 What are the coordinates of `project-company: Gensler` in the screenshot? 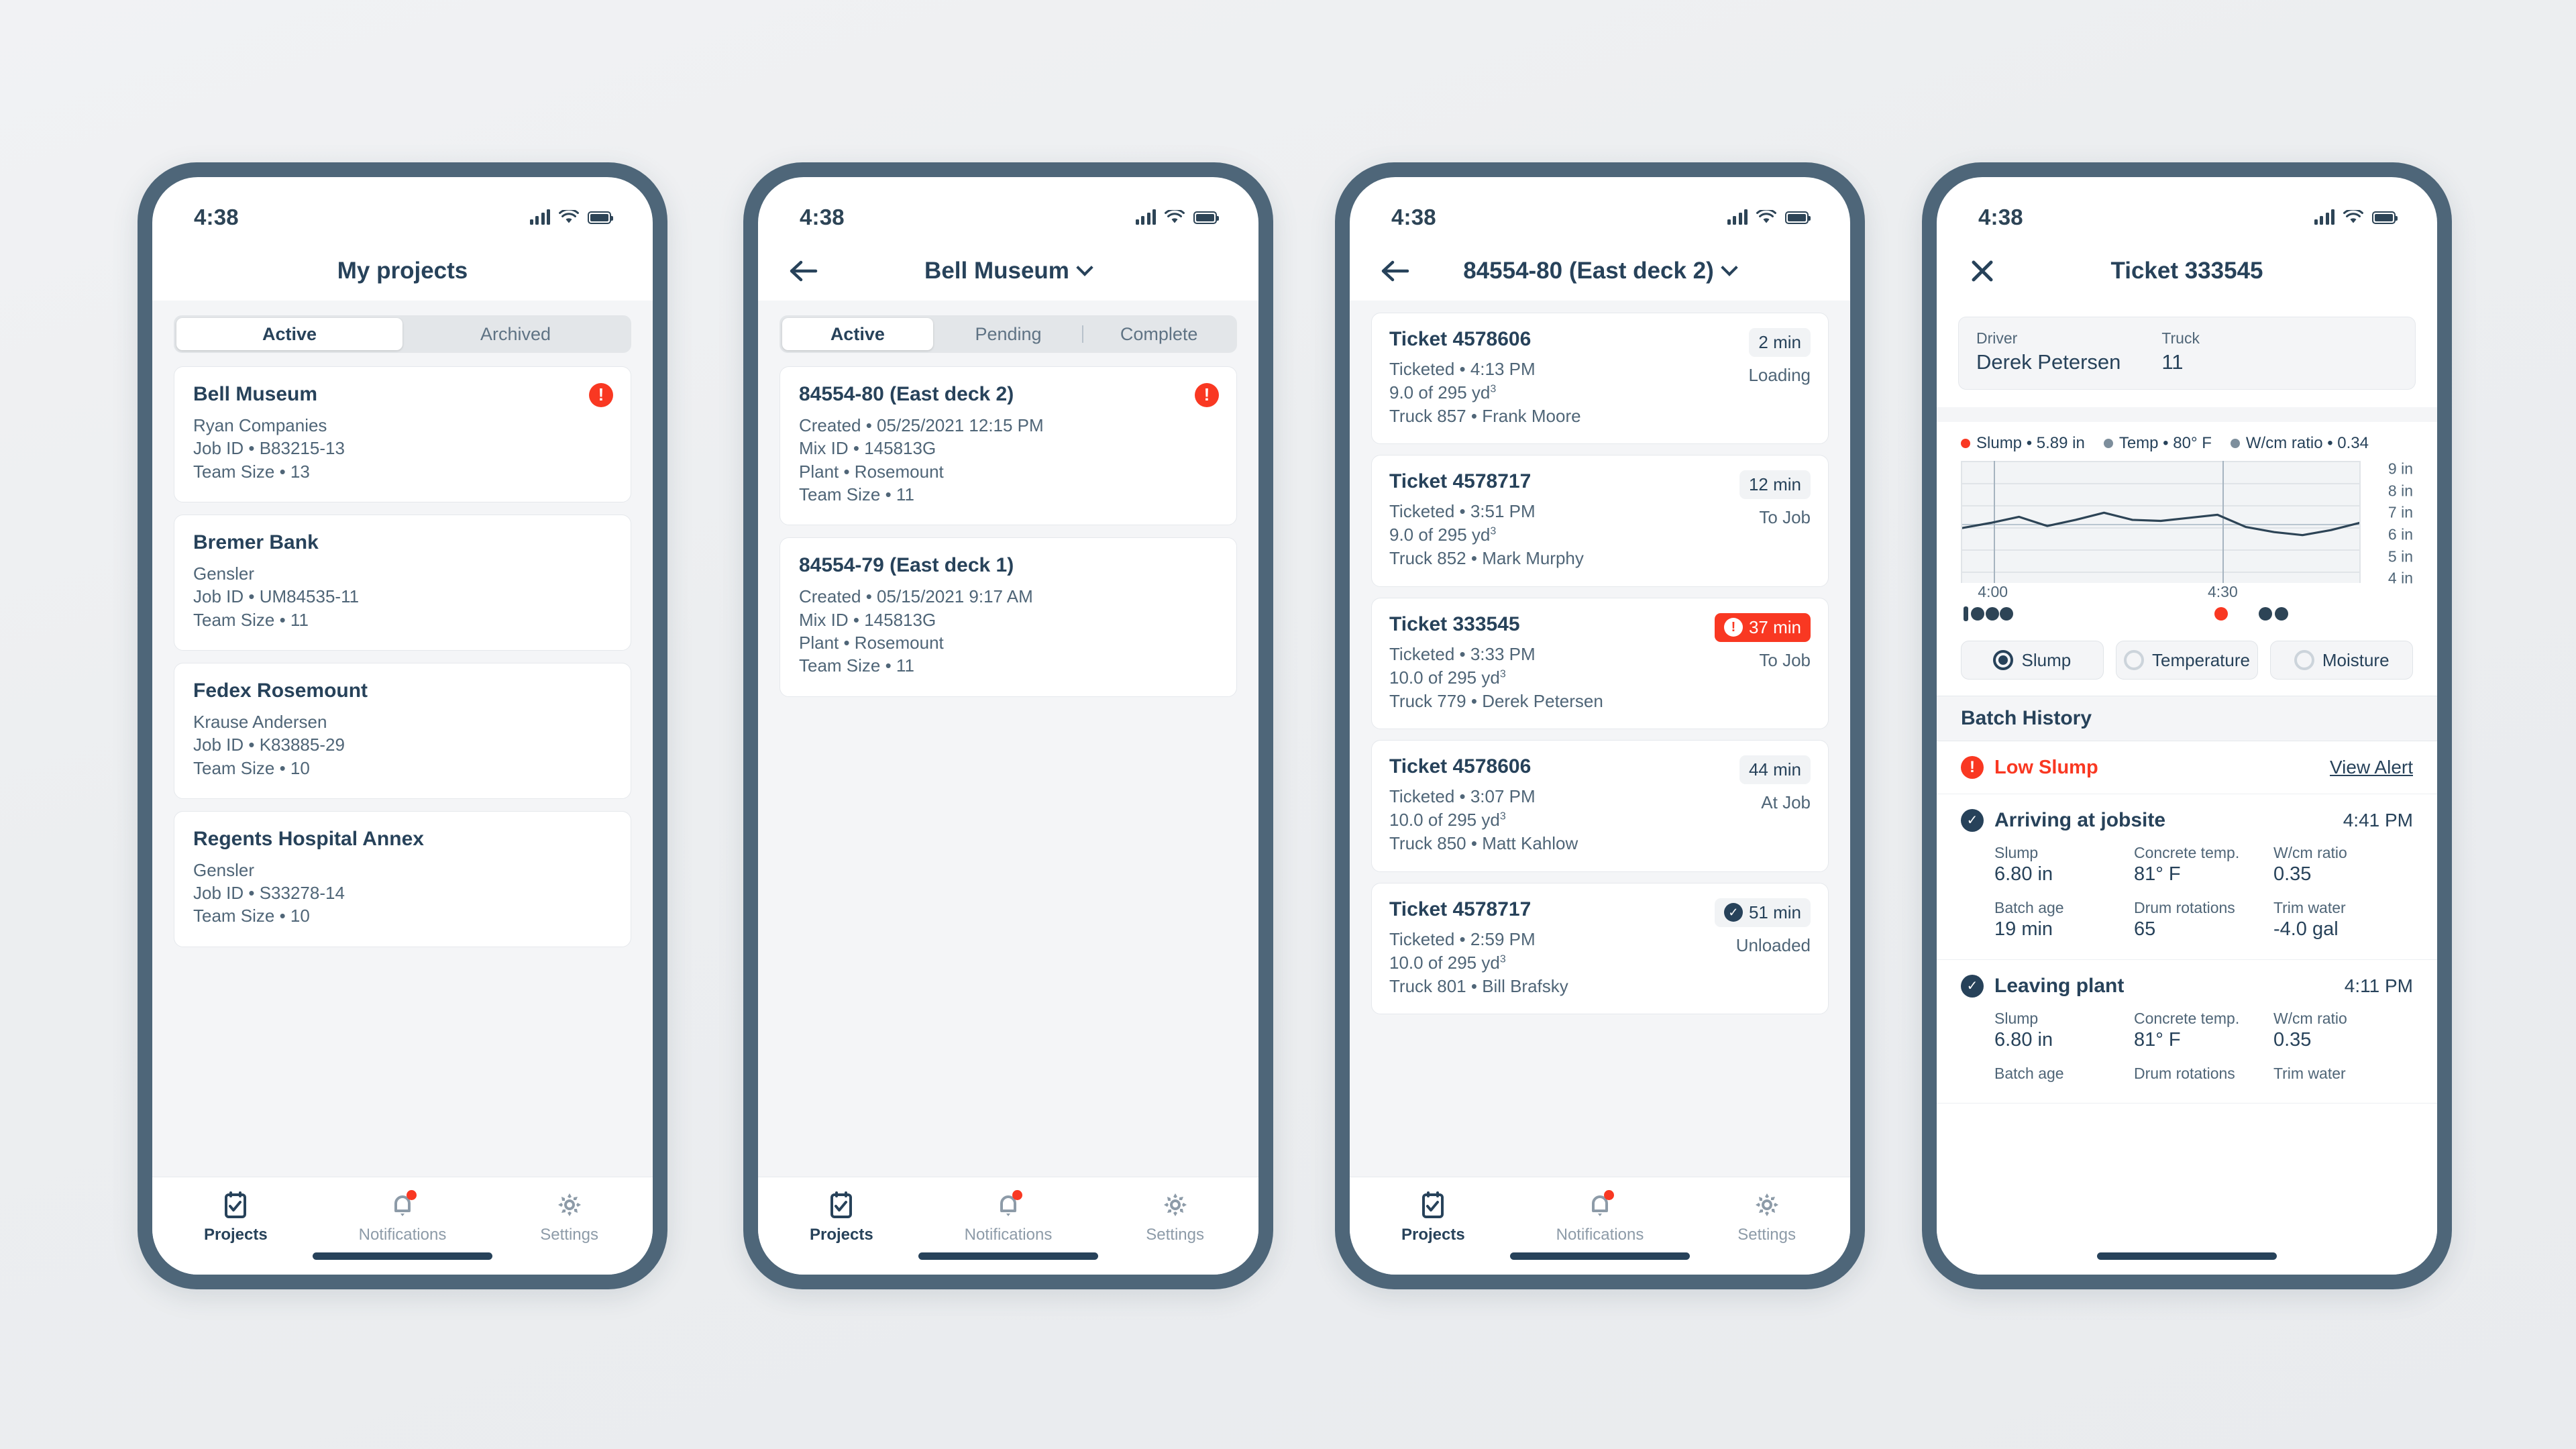 It's located at (224, 573).